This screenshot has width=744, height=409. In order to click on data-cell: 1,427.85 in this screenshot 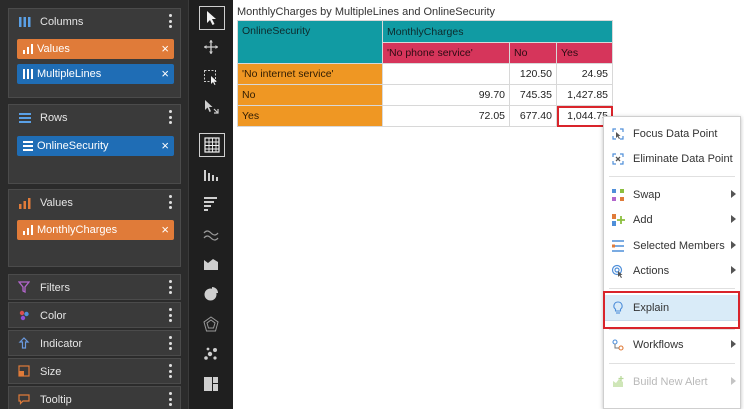, I will do `click(584, 95)`.